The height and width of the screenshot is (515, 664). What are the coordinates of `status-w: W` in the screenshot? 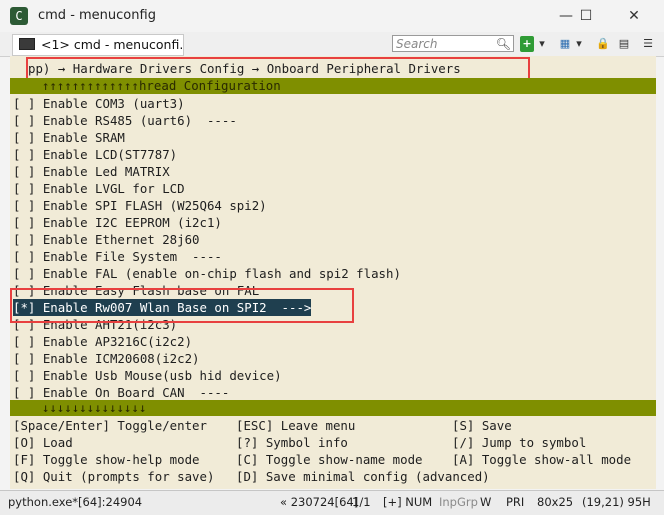 It's located at (486, 502).